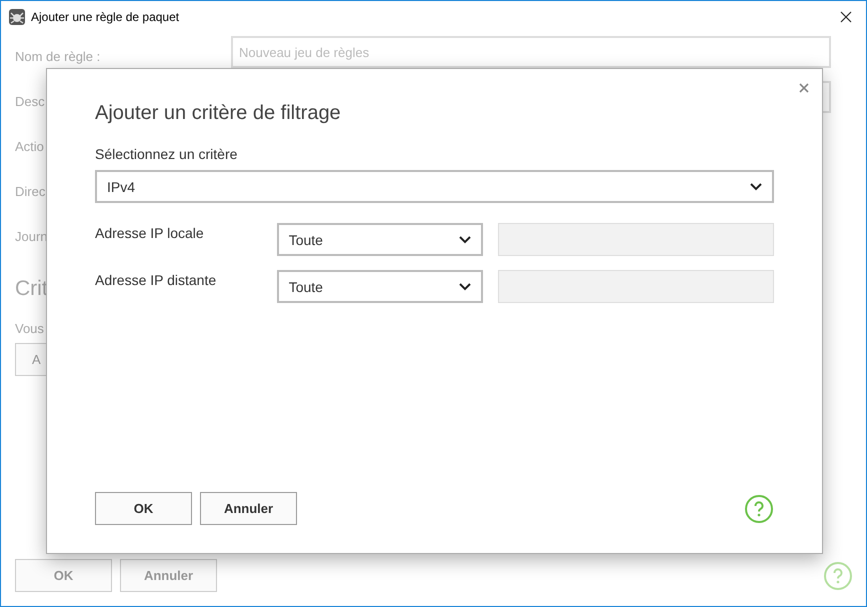 The width and height of the screenshot is (867, 607). What do you see at coordinates (143, 508) in the screenshot?
I see `dialog-button: OK` at bounding box center [143, 508].